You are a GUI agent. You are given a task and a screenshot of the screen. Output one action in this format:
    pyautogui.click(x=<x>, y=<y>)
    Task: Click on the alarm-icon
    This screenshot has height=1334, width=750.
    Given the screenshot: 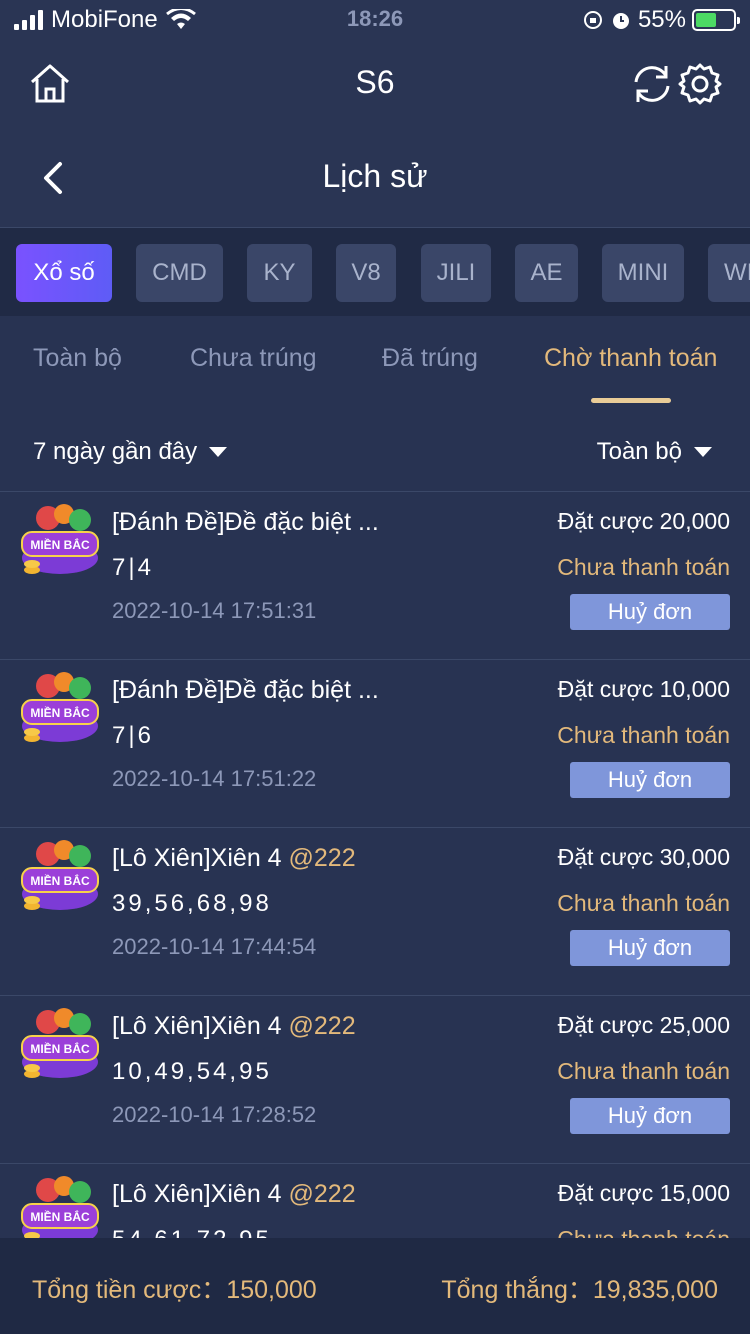 What is the action you would take?
    pyautogui.click(x=620, y=21)
    